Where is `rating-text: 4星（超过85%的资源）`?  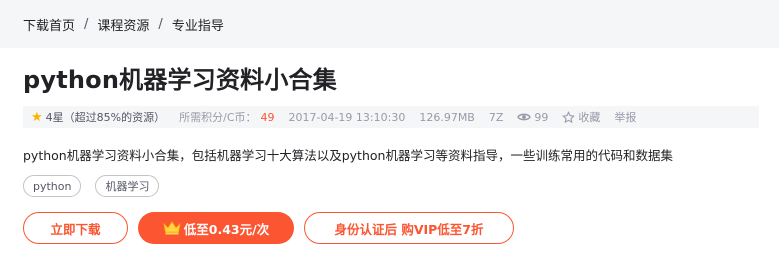
rating-text: 4星（超过85%的资源） is located at coordinates (105, 117).